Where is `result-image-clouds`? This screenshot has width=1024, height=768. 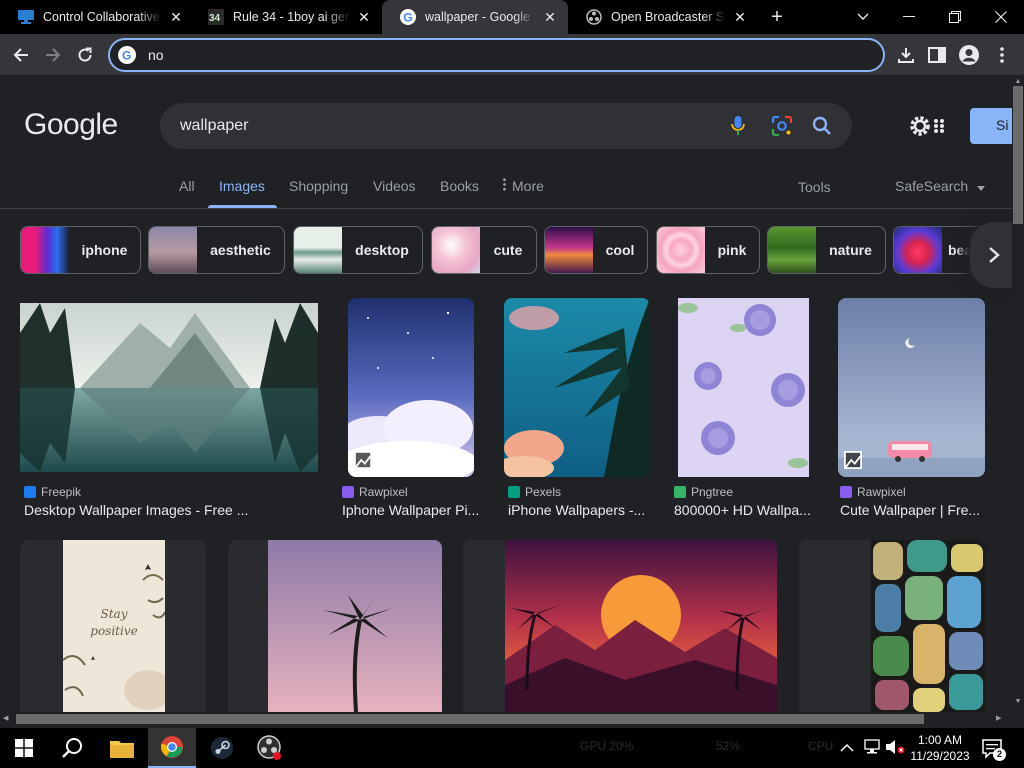
result-image-clouds is located at coordinates (411, 387).